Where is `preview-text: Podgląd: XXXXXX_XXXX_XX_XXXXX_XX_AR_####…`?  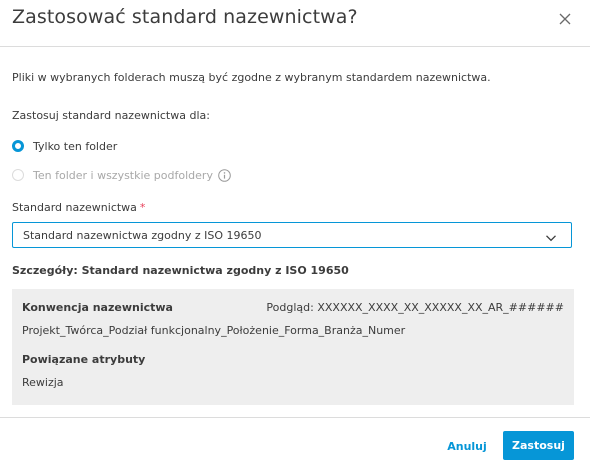 preview-text: Podgląd: XXXXXX_XXXX_XX_XXXXX_XX_AR_####… is located at coordinates (415, 307).